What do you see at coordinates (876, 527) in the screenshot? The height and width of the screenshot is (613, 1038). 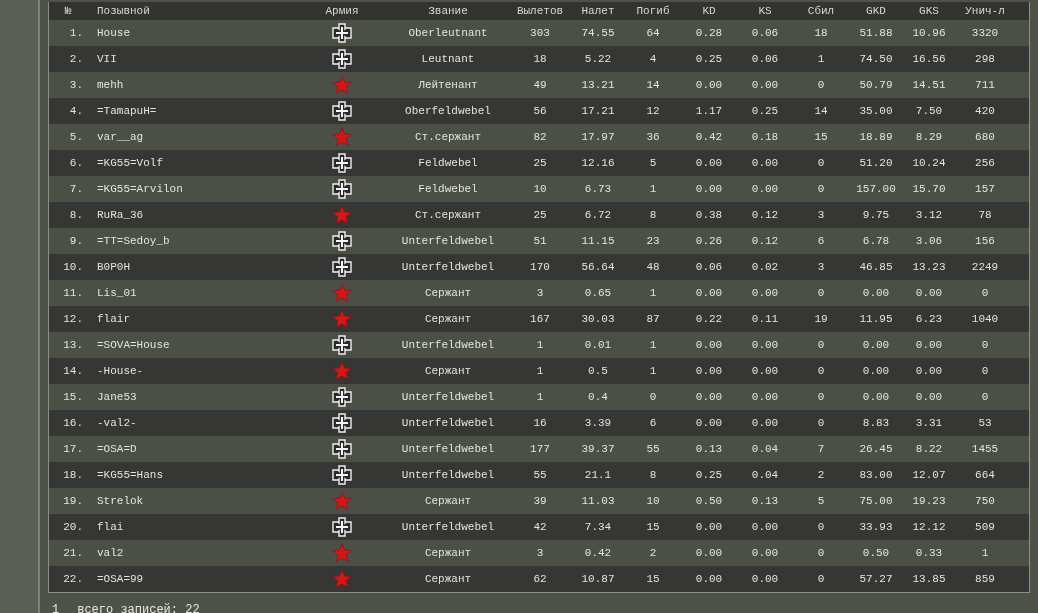 I see `stat-cell-text: 33.93` at bounding box center [876, 527].